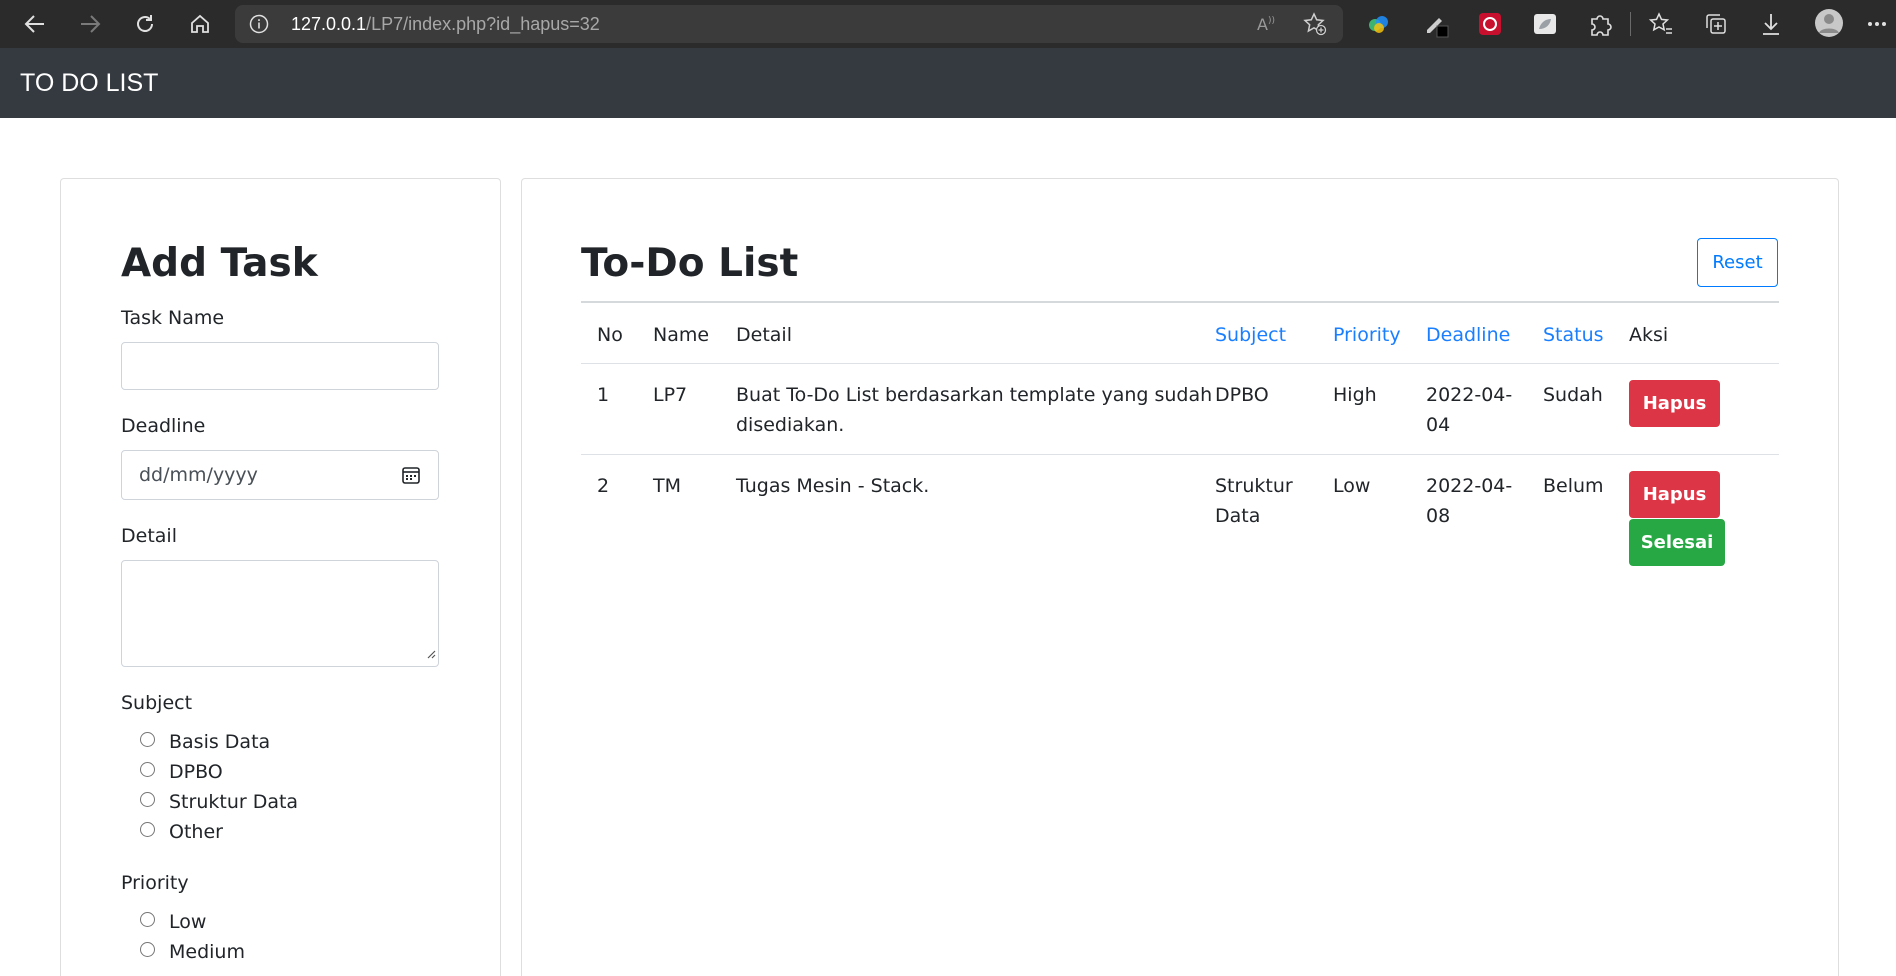 The width and height of the screenshot is (1896, 976). Describe the element at coordinates (35, 24) in the screenshot. I see `back-icon` at that location.